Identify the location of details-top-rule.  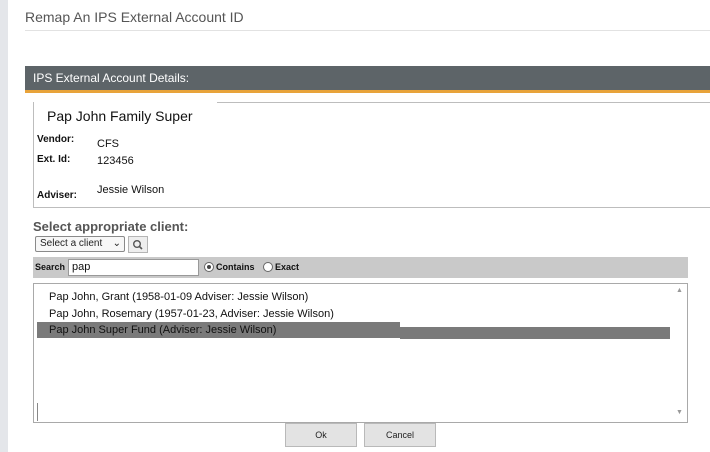
(463, 102).